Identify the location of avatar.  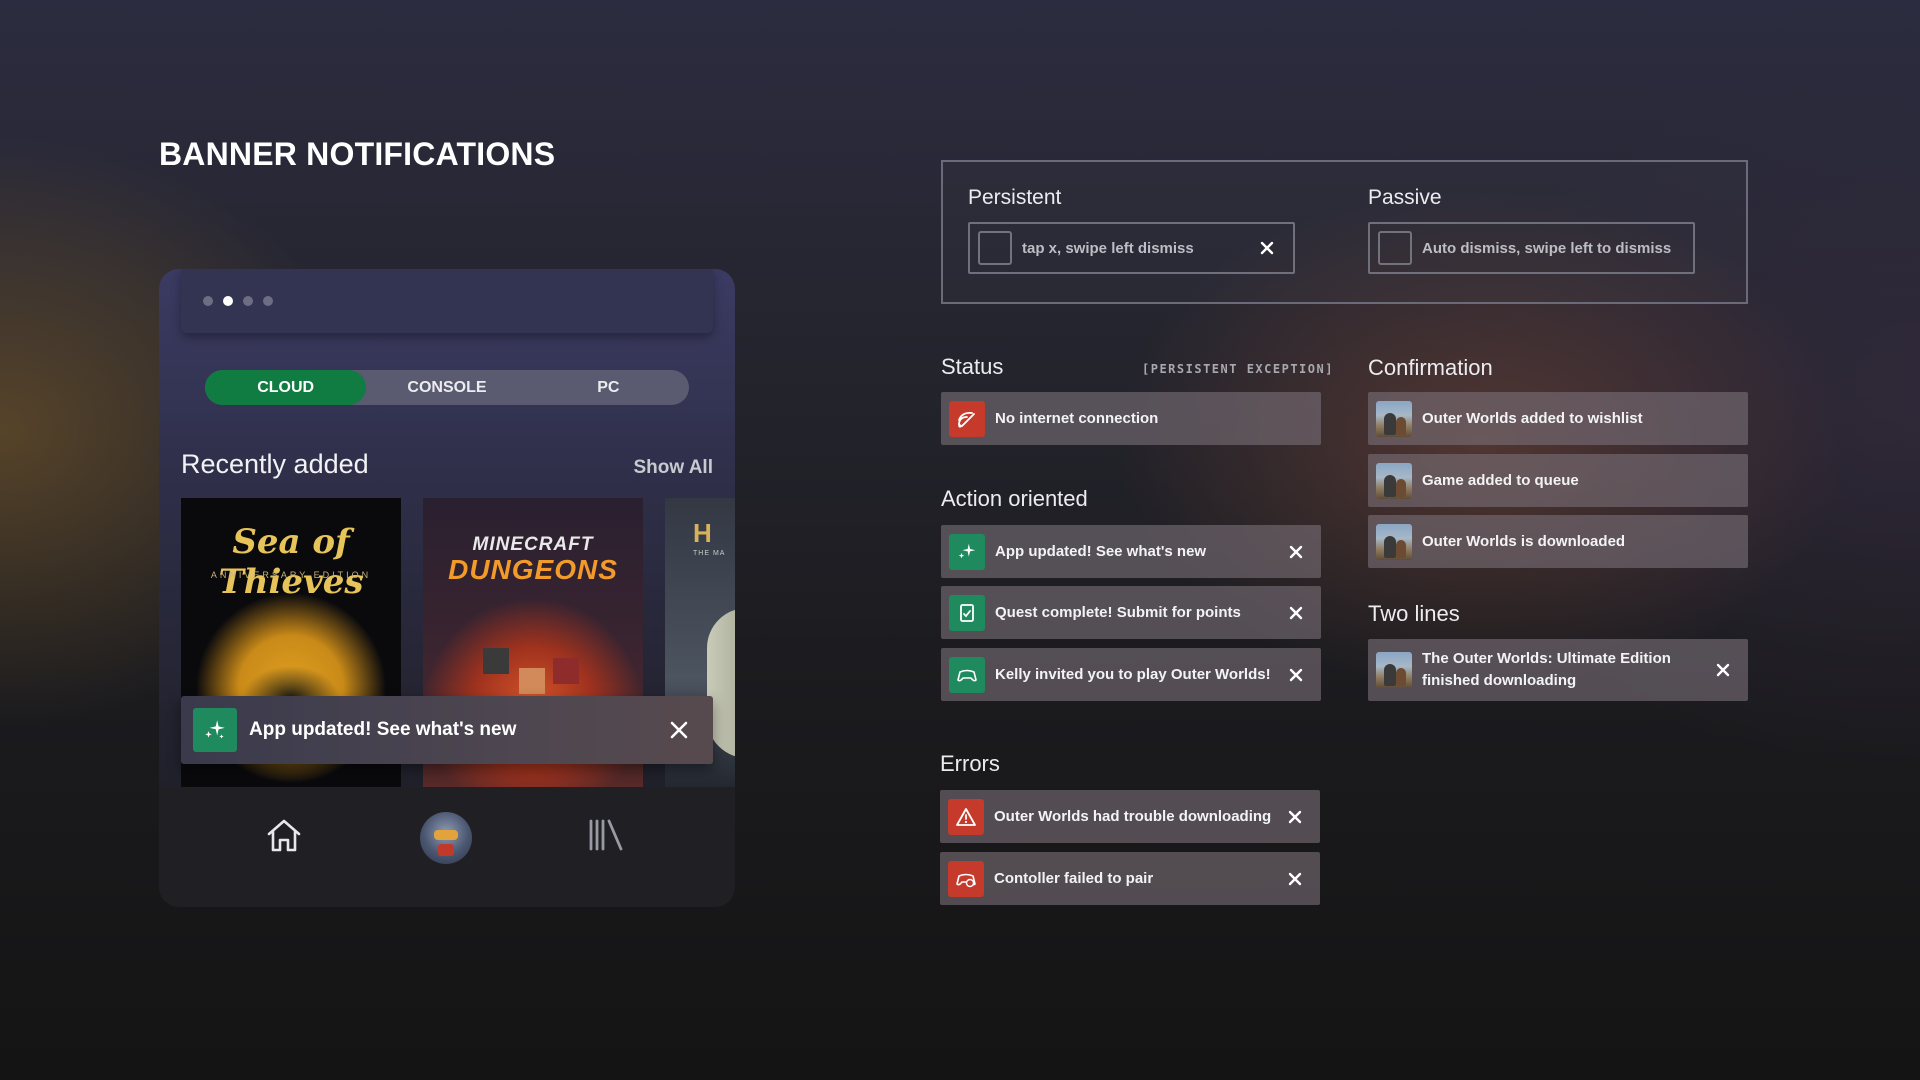
(446, 838).